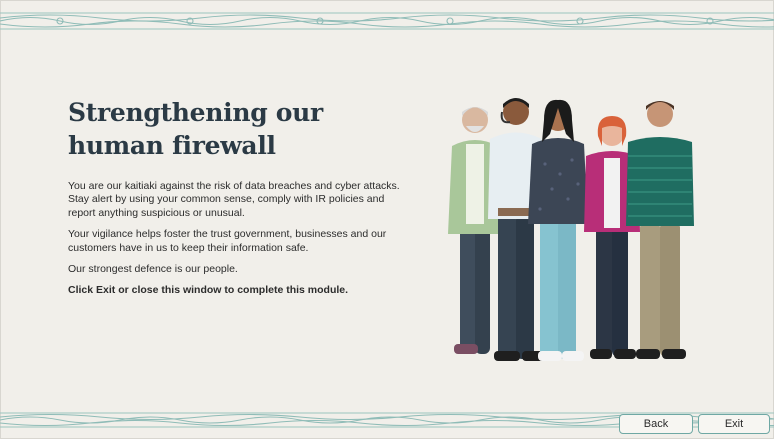  What do you see at coordinates (172, 145) in the screenshot?
I see `title-line-2: human firewall` at bounding box center [172, 145].